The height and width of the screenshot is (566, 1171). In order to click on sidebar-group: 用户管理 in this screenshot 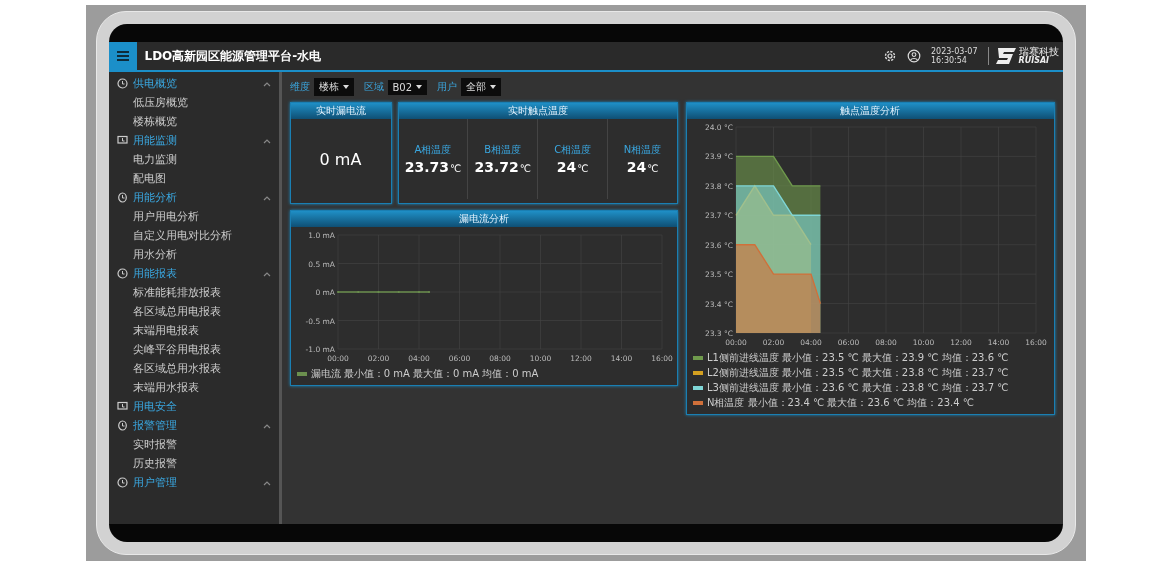, I will do `click(193, 482)`.